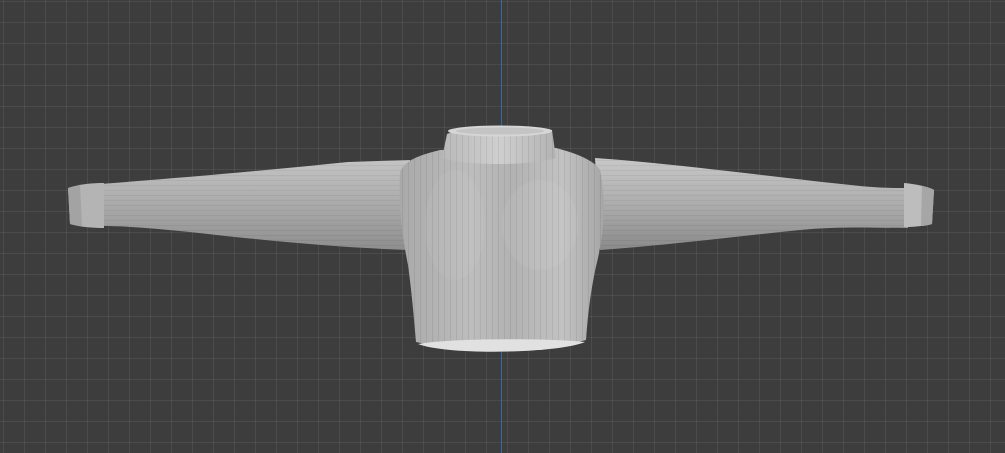  I want to click on left-sleeve, so click(239, 205).